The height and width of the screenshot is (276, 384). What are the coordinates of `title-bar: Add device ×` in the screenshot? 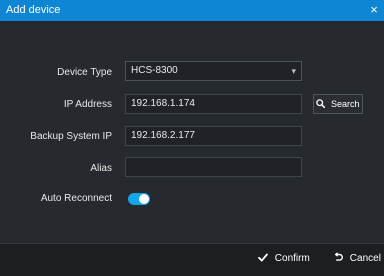 It's located at (192, 10).